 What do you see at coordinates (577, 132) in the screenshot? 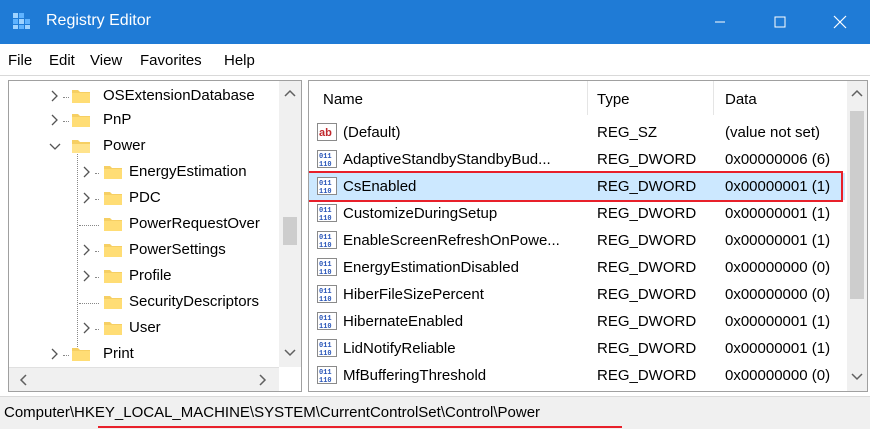
I see `value-row: ab (Default) REG_SZ (value not set)` at bounding box center [577, 132].